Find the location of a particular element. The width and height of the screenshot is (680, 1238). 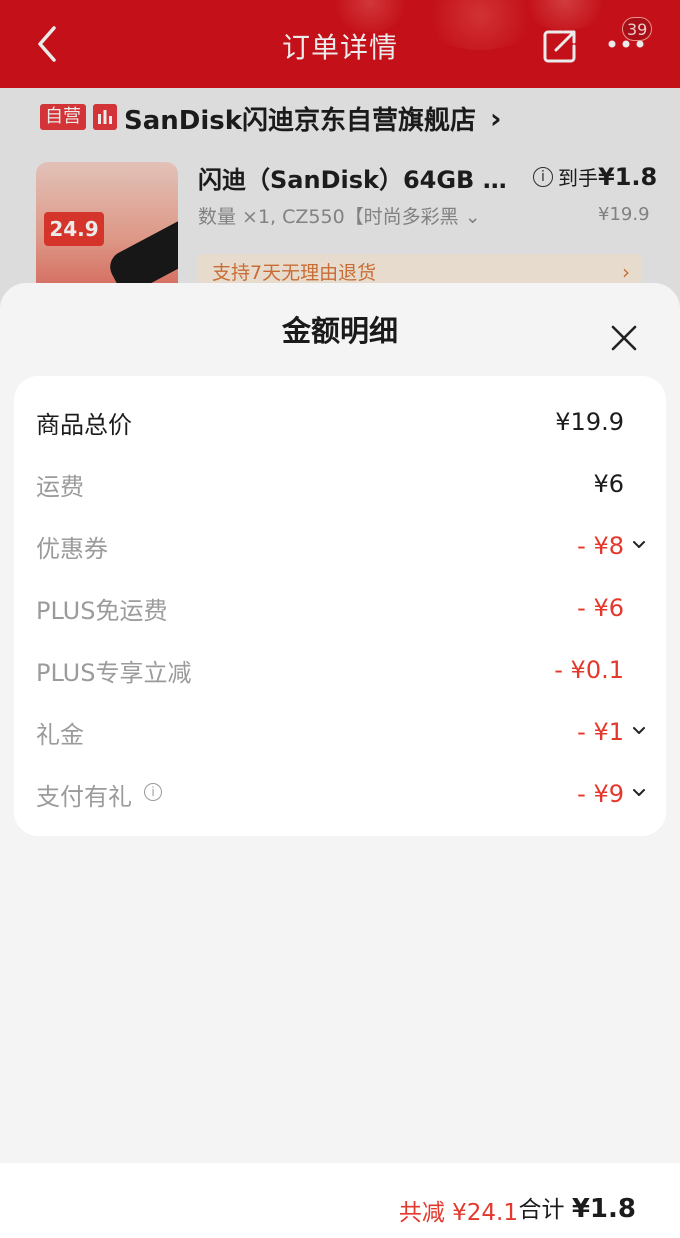

sheet-title: 金额明细 is located at coordinates (339, 331).